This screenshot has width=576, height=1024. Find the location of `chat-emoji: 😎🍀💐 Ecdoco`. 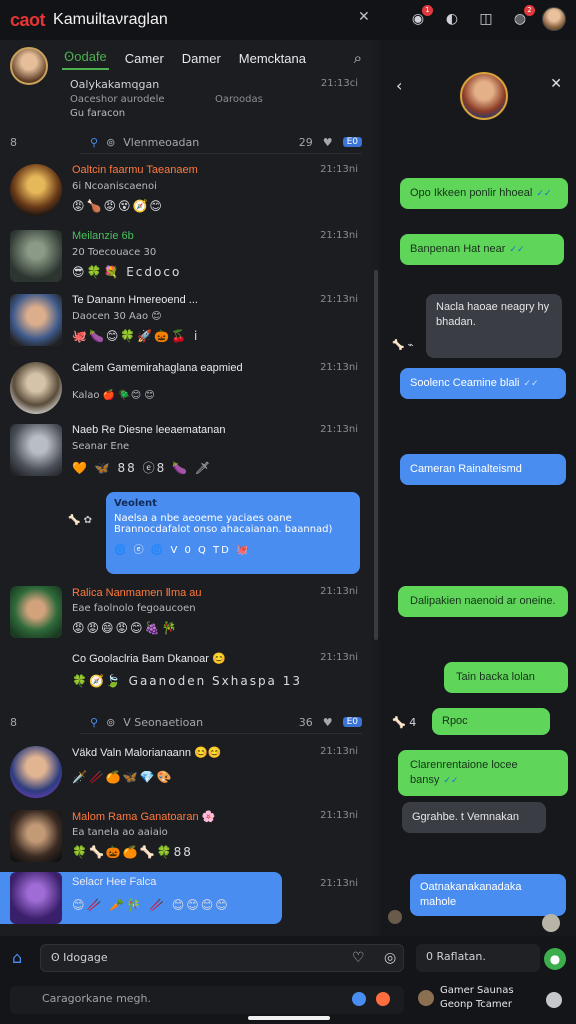

chat-emoji: 😎🍀💐 Ecdoco is located at coordinates (127, 272).